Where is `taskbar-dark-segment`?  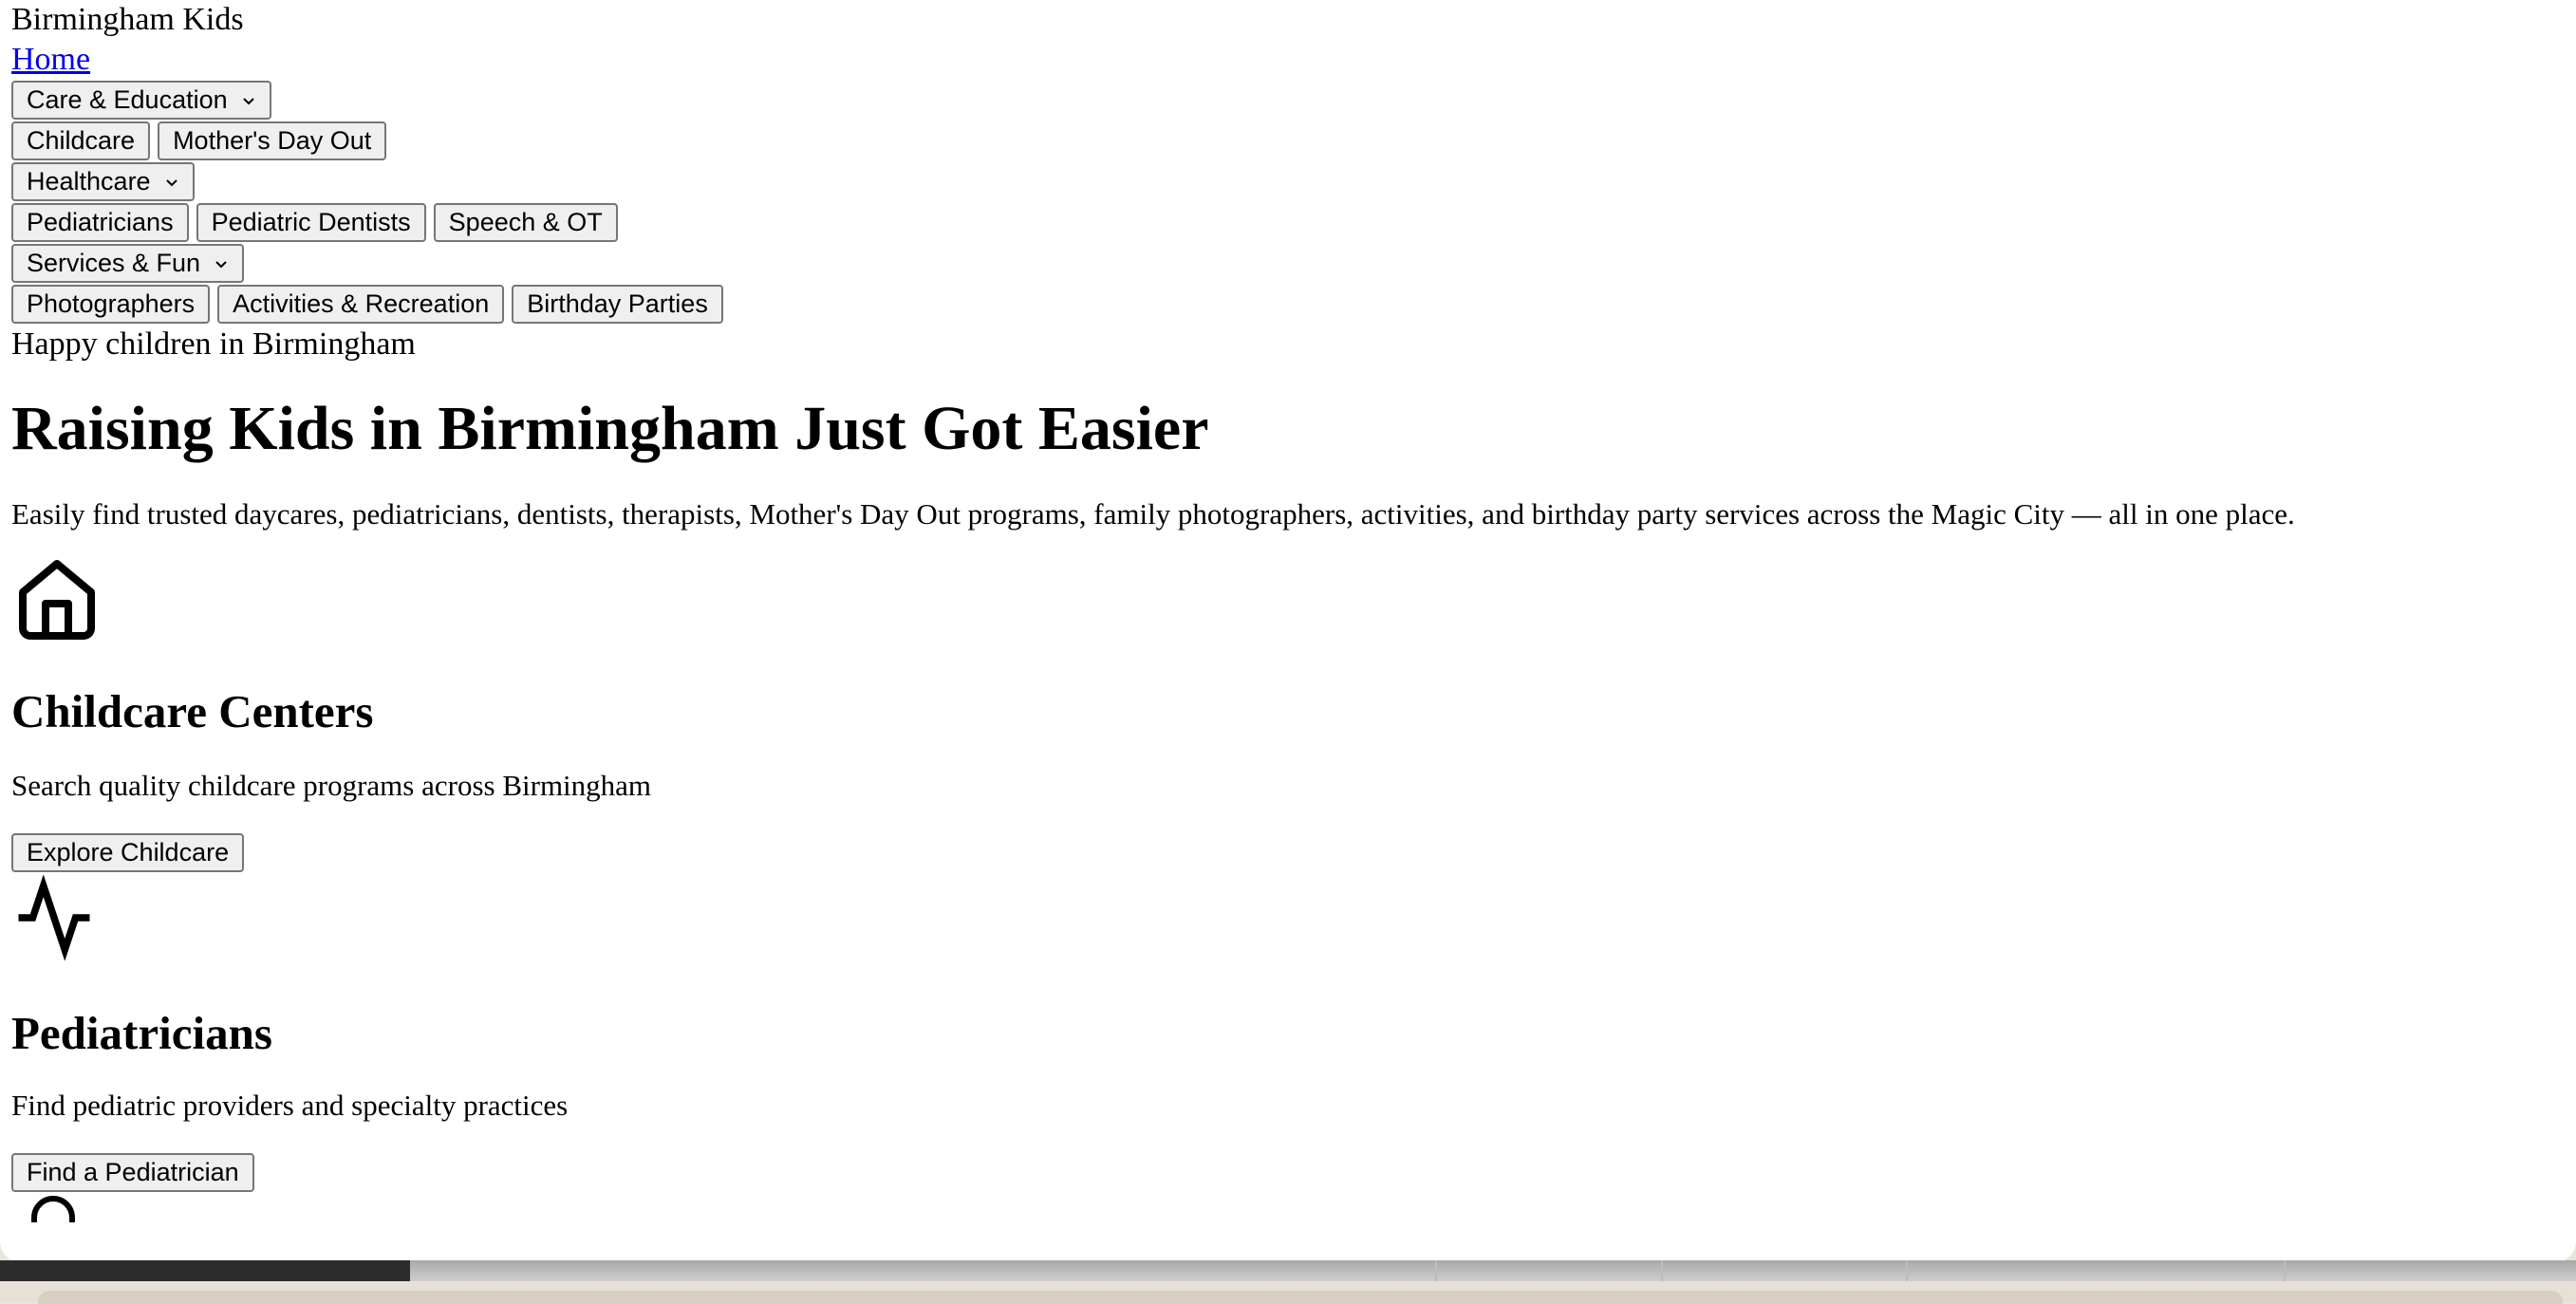
taskbar-dark-segment is located at coordinates (205, 1270).